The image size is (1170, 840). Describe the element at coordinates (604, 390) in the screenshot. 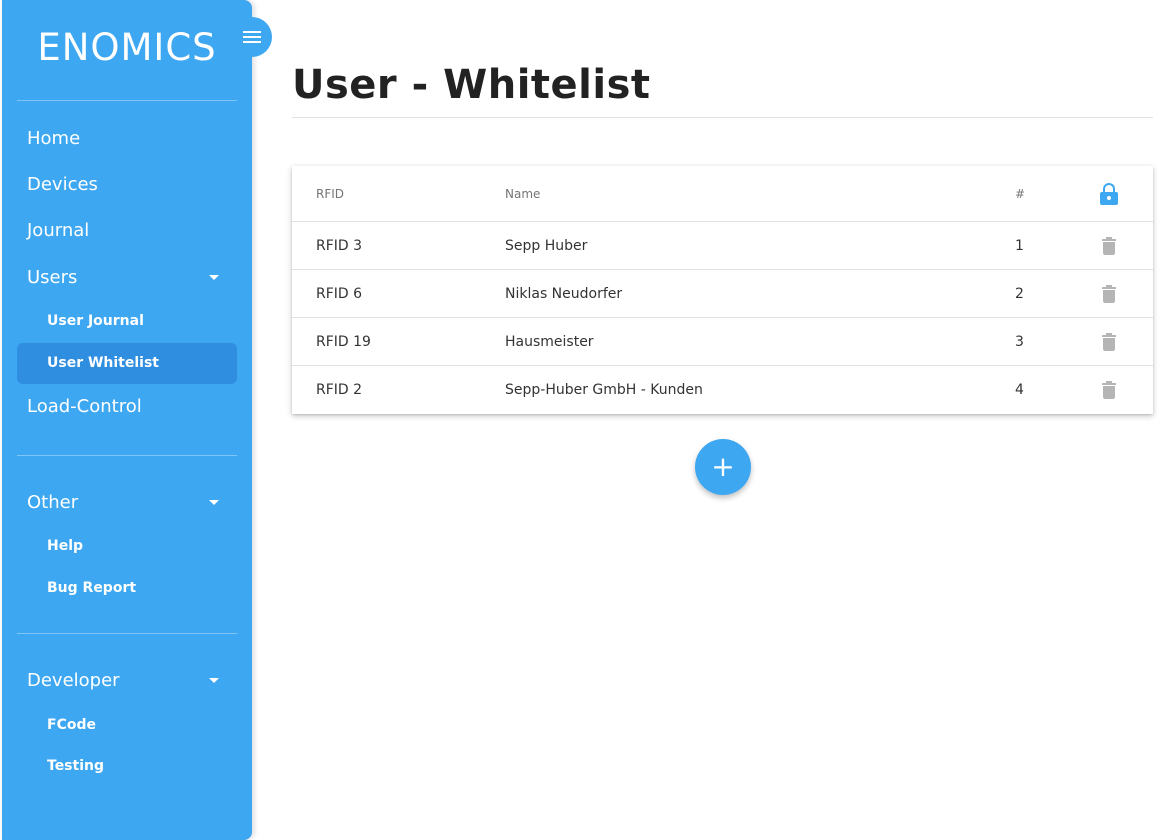

I see `cell-name: Sepp-Huber GmbH - Kunden` at that location.